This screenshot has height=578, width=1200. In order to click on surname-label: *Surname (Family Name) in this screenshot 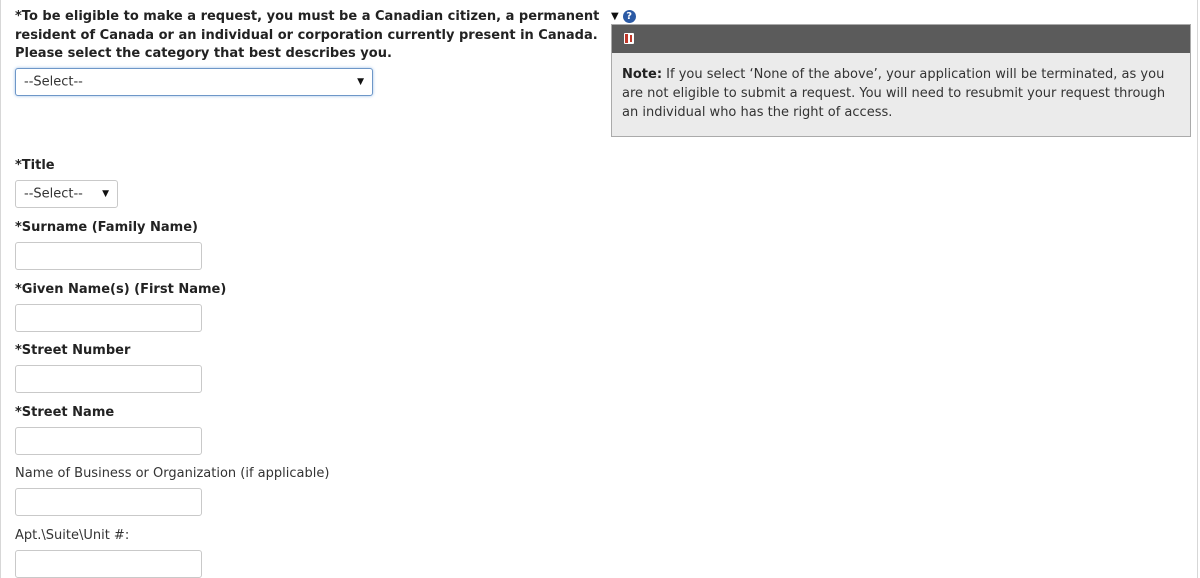, I will do `click(106, 227)`.